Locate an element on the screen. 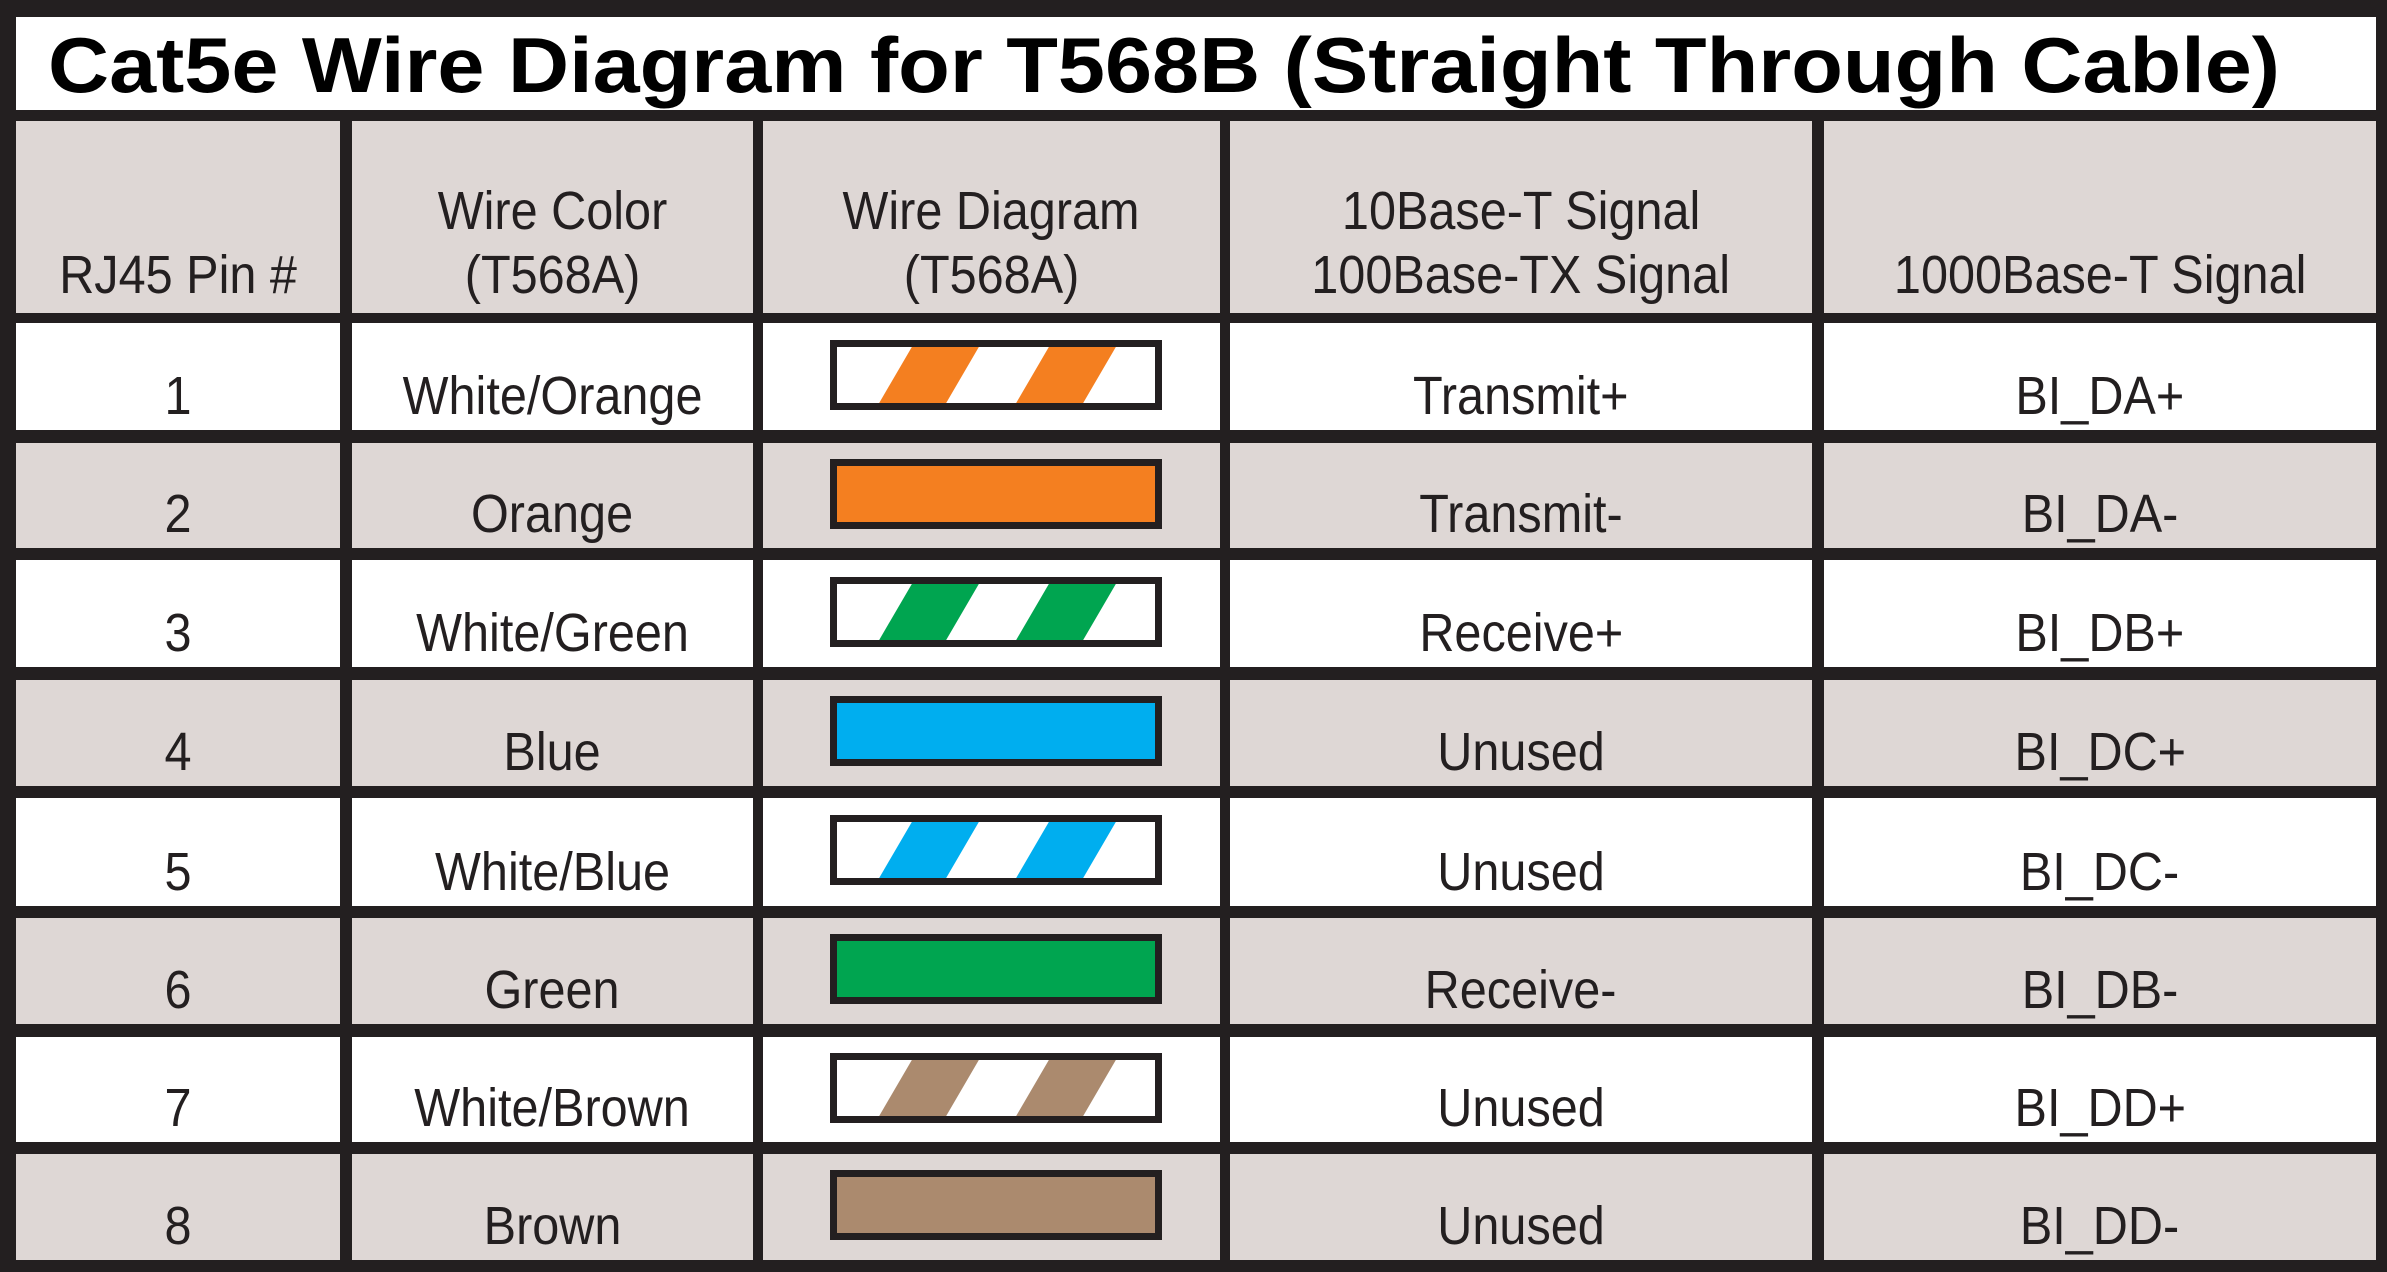 The width and height of the screenshot is (2387, 1272). header-line: Wire Color is located at coordinates (552, 211).